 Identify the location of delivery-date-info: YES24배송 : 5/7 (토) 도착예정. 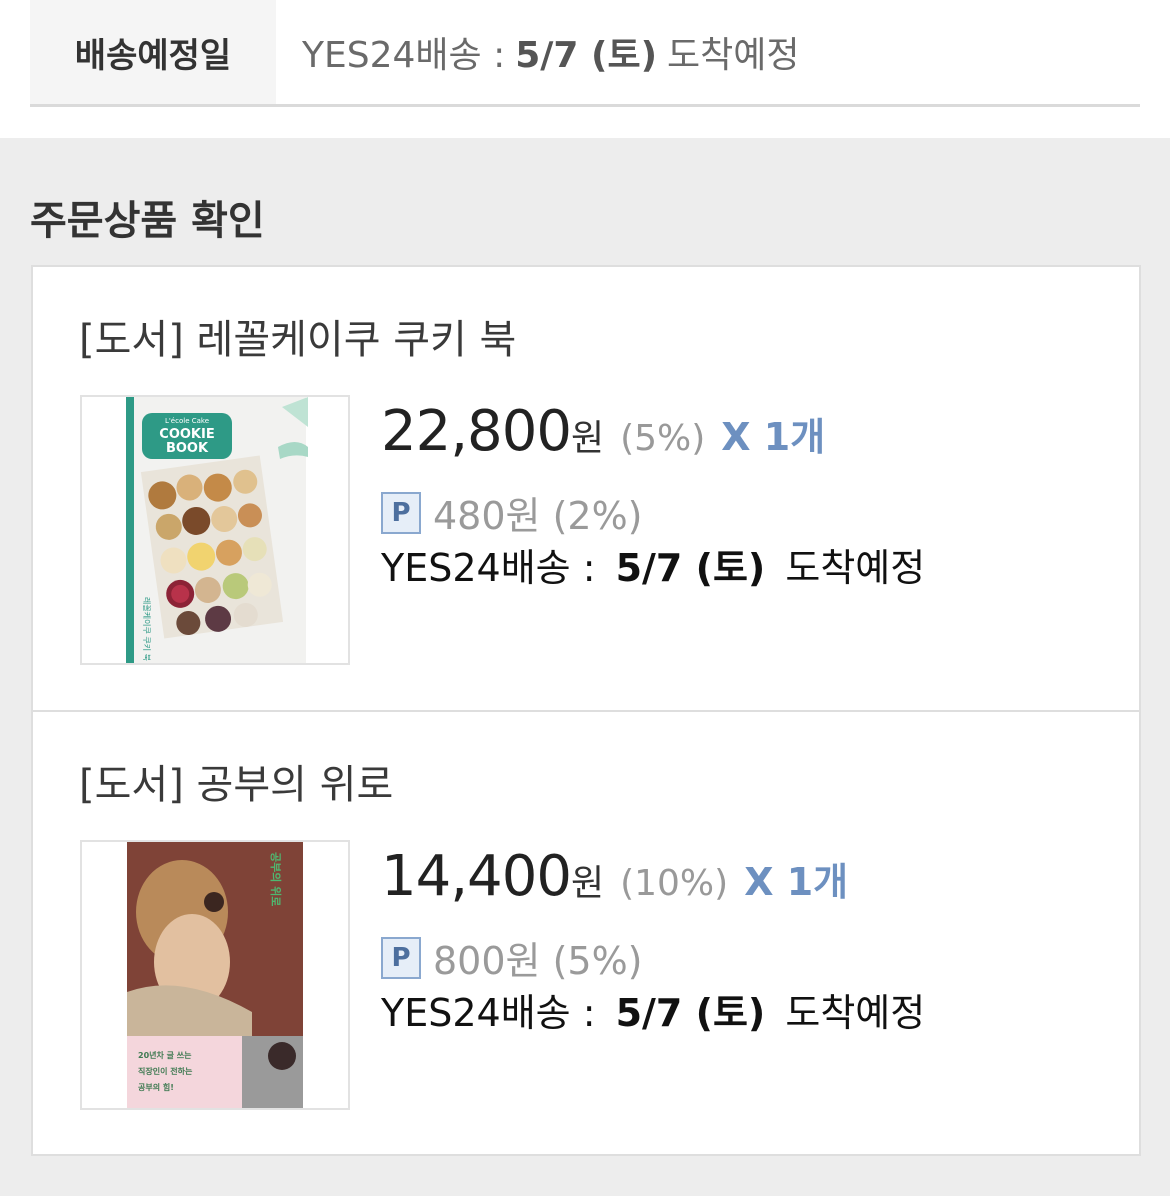
(551, 52).